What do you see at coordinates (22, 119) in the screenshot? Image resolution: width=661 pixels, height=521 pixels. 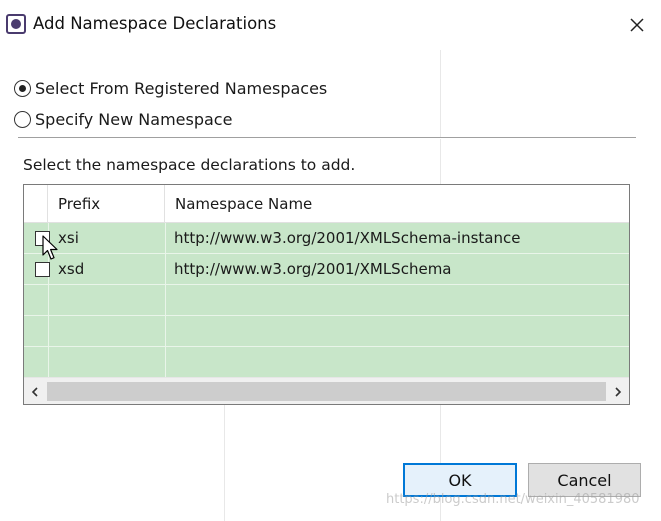 I see `radio-button` at bounding box center [22, 119].